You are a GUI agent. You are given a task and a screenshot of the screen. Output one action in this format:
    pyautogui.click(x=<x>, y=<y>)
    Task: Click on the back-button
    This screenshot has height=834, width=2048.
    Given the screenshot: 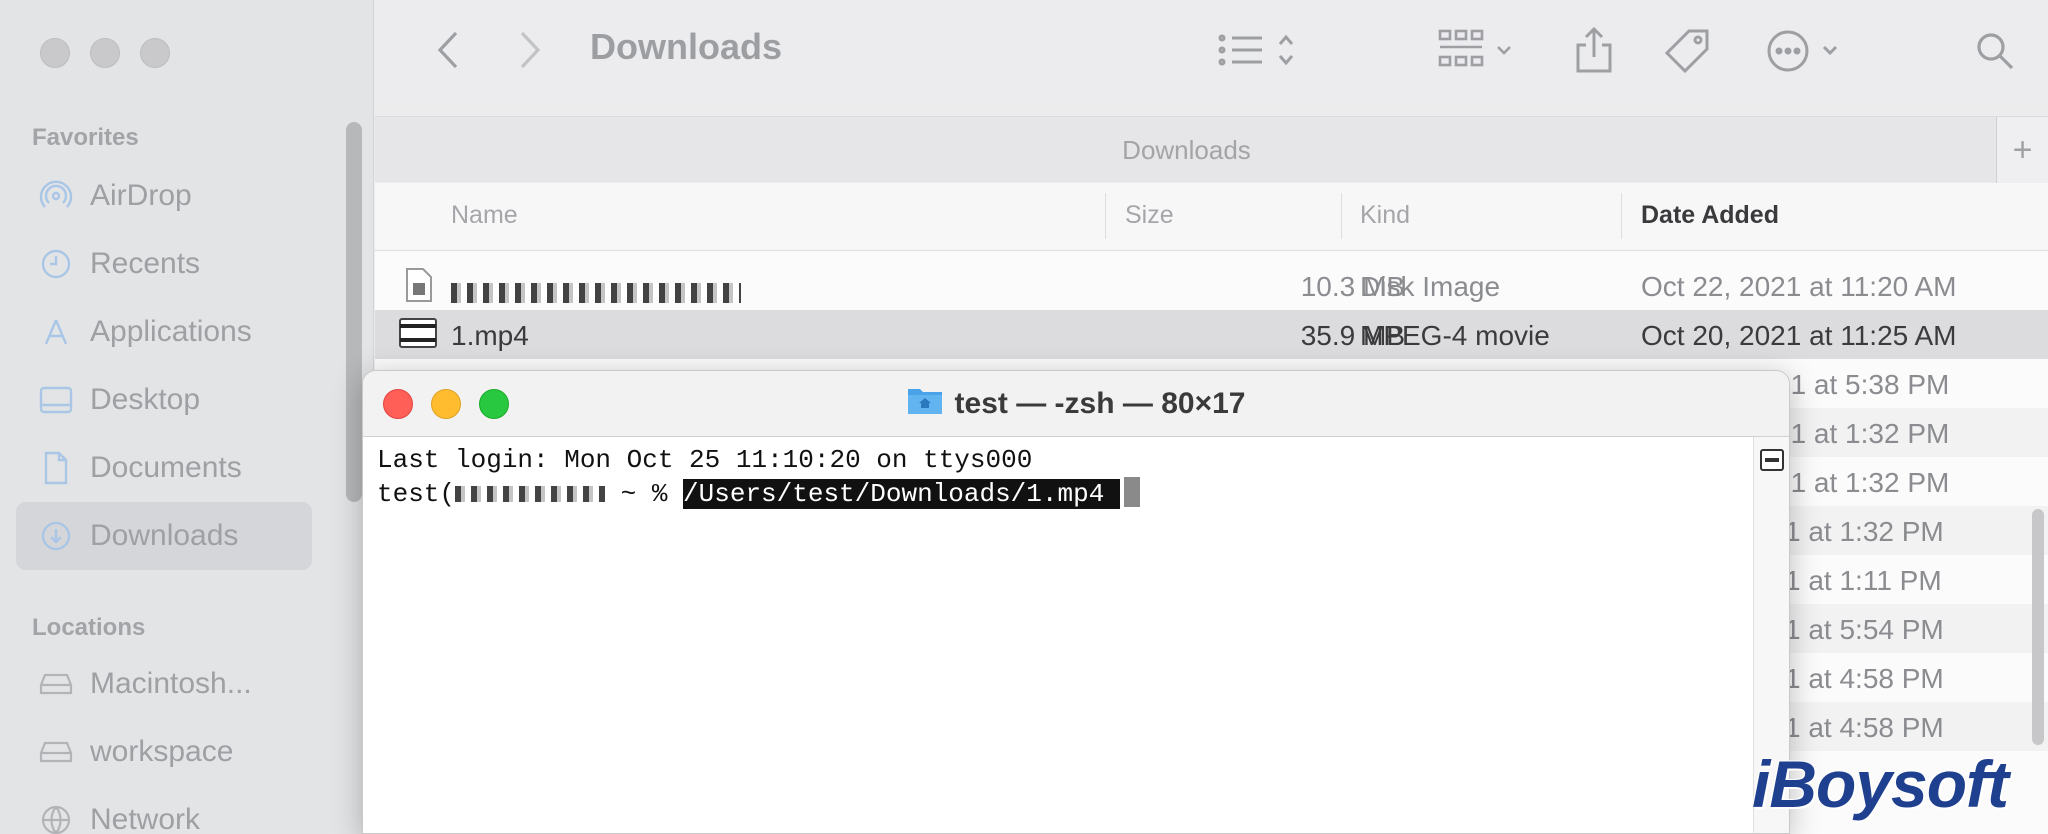 What is the action you would take?
    pyautogui.click(x=448, y=50)
    